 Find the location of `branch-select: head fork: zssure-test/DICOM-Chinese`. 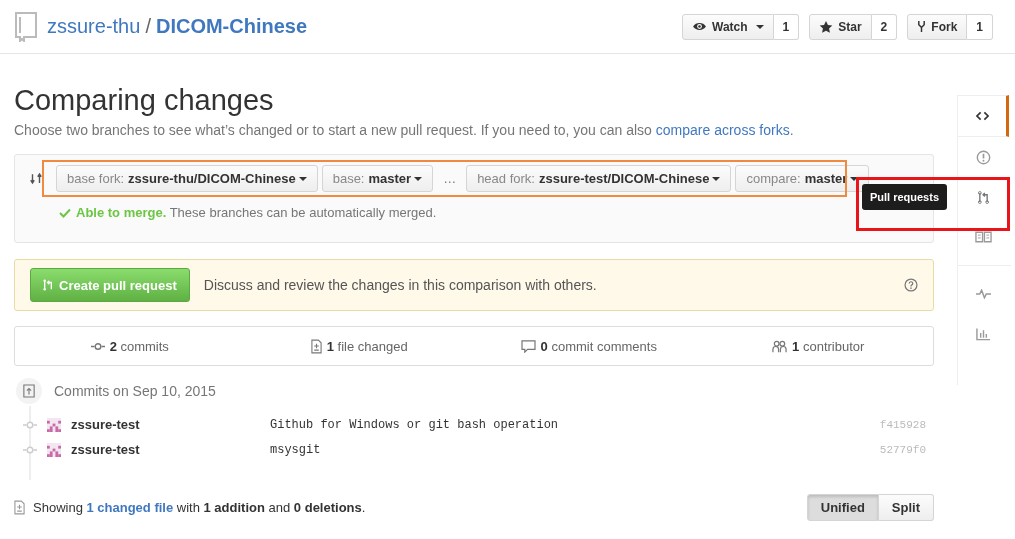

branch-select: head fork: zssure-test/DICOM-Chinese is located at coordinates (599, 178).